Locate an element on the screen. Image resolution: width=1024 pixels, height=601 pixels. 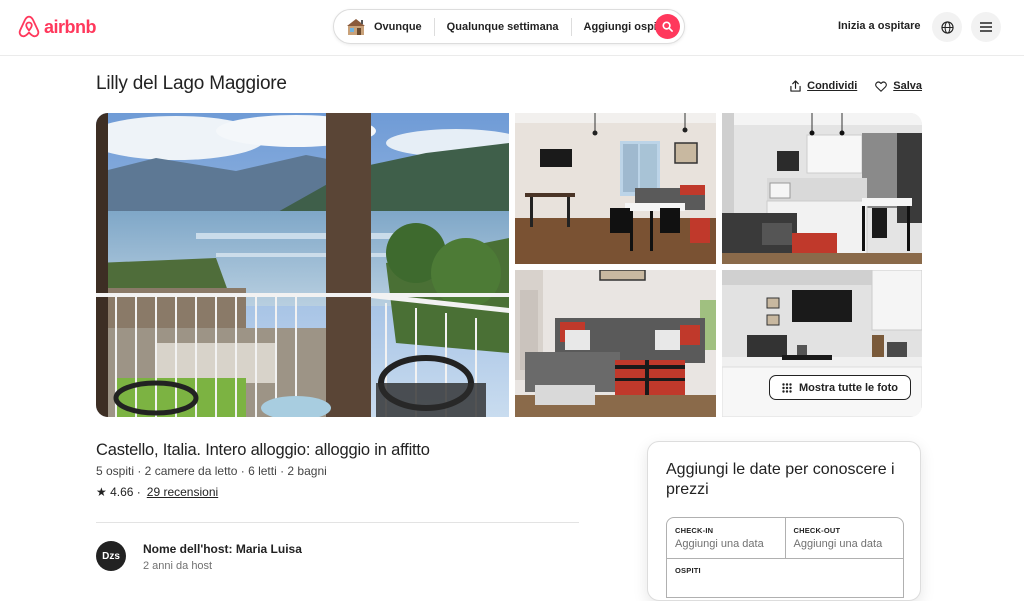
show-all-photos-button: Mostra tutte le foto is located at coordinates (840, 387).